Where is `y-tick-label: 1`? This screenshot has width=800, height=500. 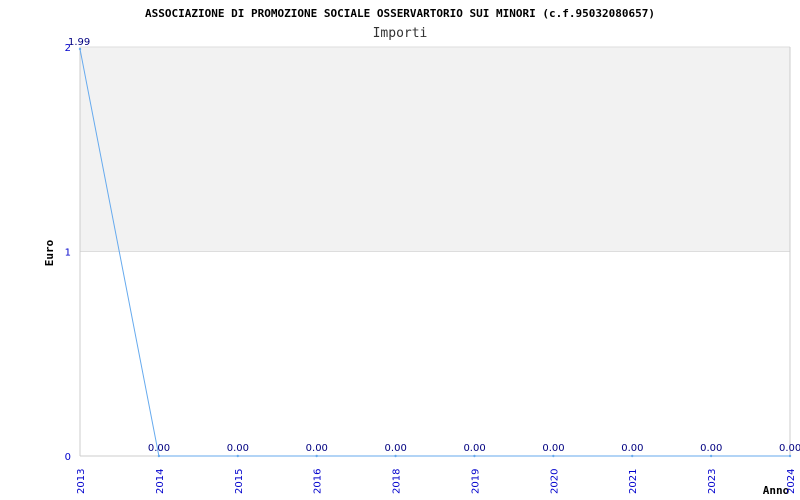 y-tick-label: 1 is located at coordinates (68, 253).